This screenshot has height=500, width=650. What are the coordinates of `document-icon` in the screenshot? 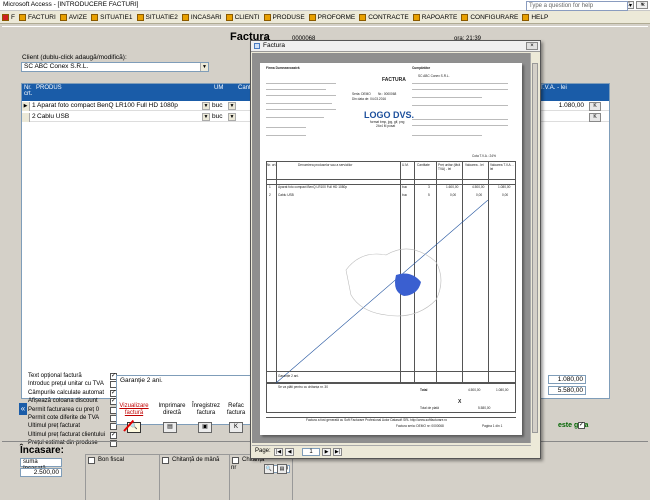 It's located at (257, 46).